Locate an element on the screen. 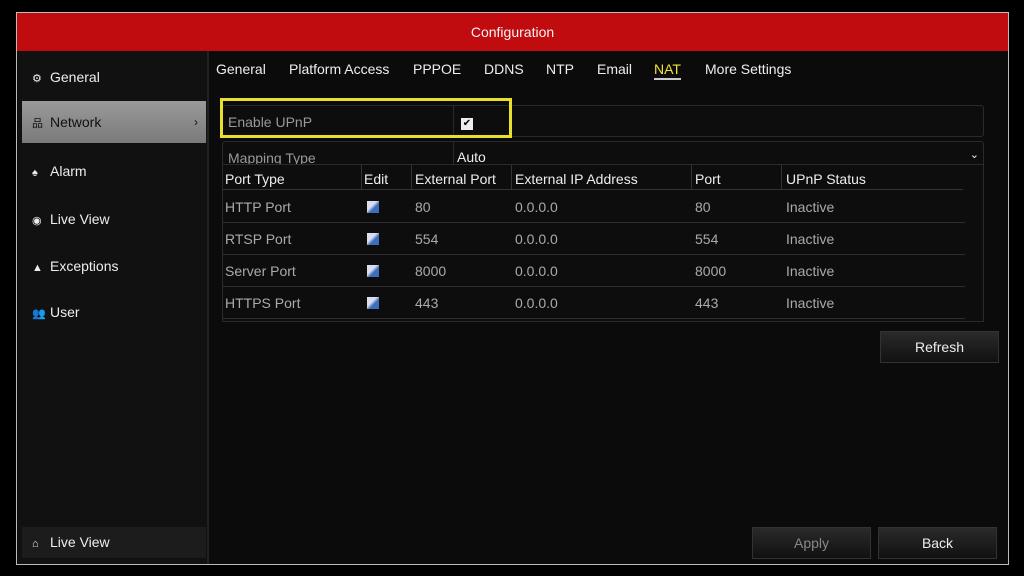 The width and height of the screenshot is (1024, 576). sidebar-item-label: Live View is located at coordinates (80, 219).